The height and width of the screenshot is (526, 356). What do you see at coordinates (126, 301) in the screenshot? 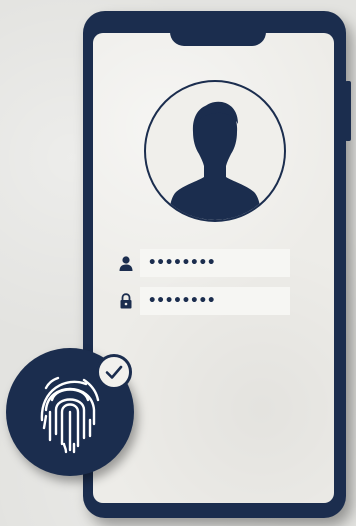
I see `lock-icon` at bounding box center [126, 301].